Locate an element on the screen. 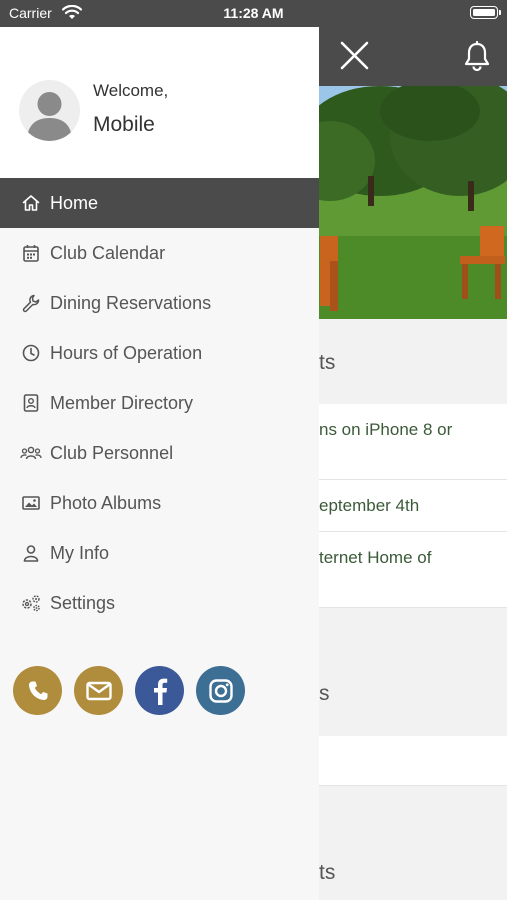  social-links is located at coordinates (135, 690).